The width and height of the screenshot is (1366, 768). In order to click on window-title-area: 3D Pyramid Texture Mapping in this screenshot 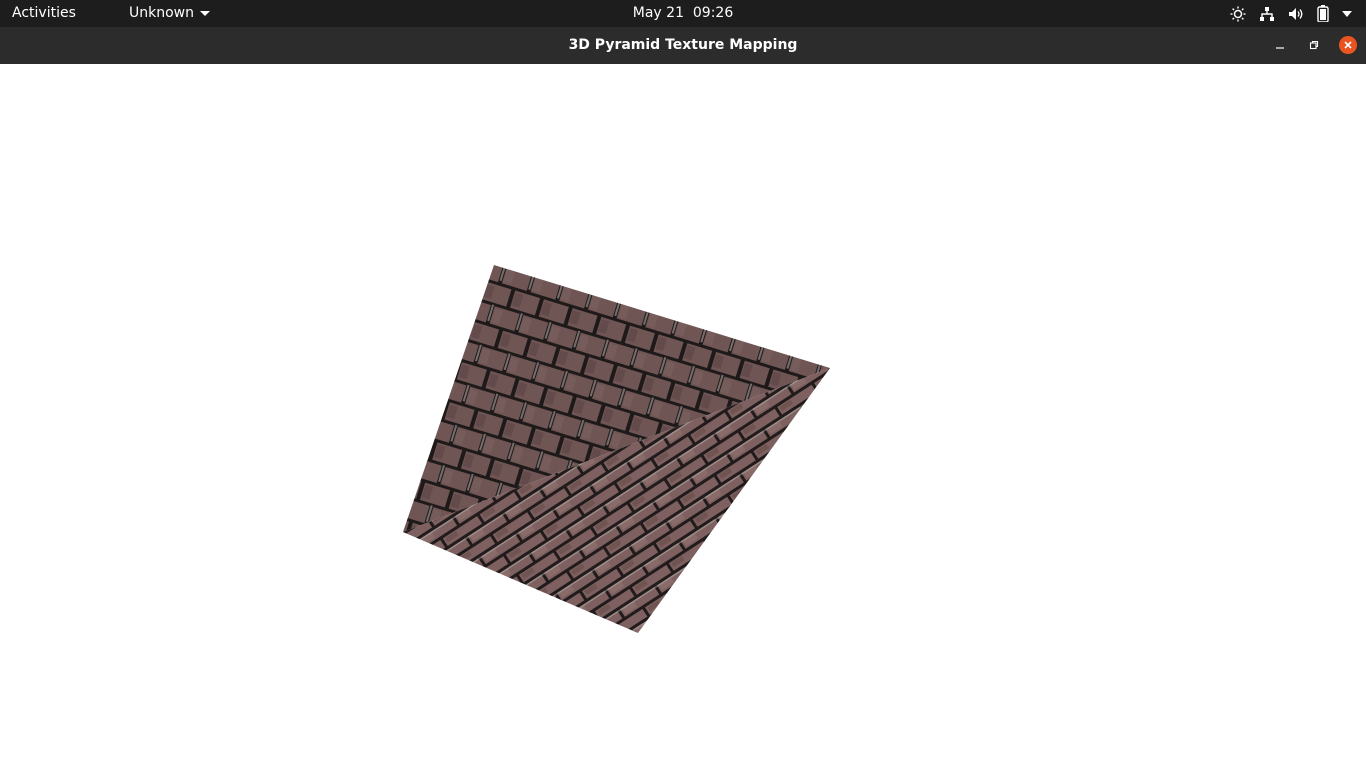, I will do `click(683, 45)`.